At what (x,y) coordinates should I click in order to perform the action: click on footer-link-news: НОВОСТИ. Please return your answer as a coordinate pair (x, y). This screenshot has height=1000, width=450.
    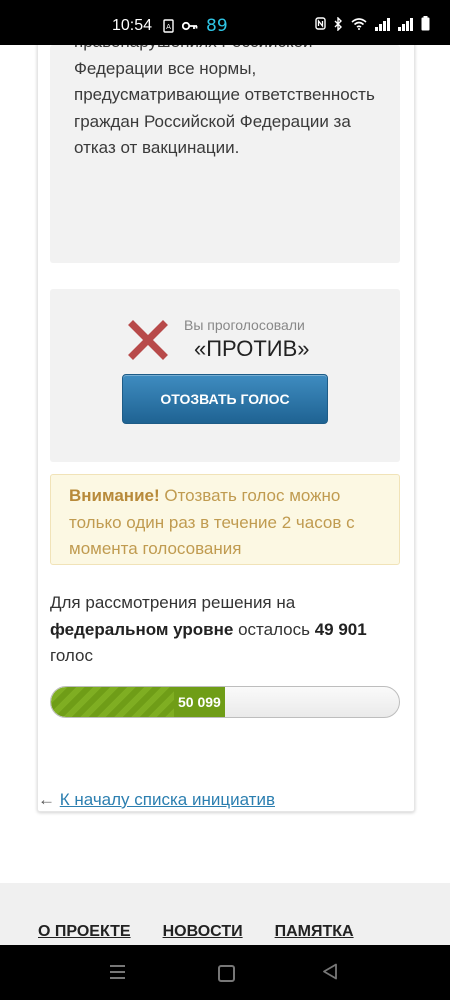
    Looking at the image, I should click on (203, 932).